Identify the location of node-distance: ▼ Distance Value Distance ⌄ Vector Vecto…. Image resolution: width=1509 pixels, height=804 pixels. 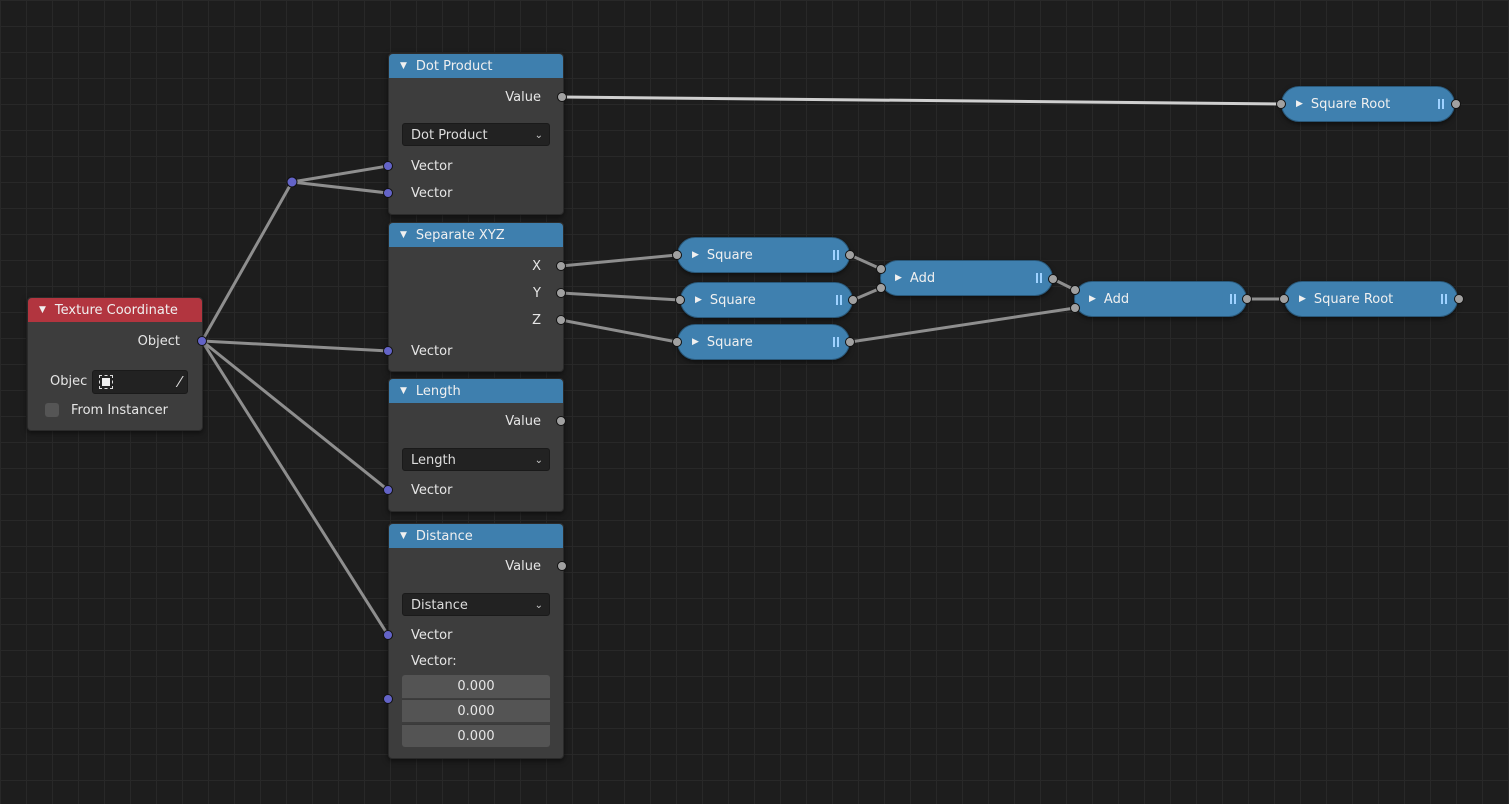
(476, 641).